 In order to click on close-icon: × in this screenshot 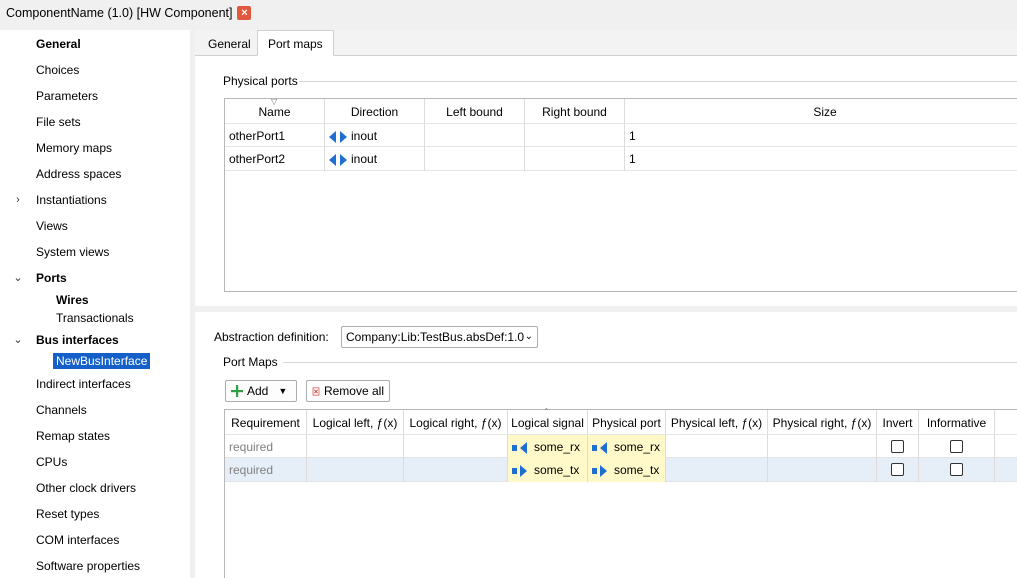, I will do `click(244, 13)`.